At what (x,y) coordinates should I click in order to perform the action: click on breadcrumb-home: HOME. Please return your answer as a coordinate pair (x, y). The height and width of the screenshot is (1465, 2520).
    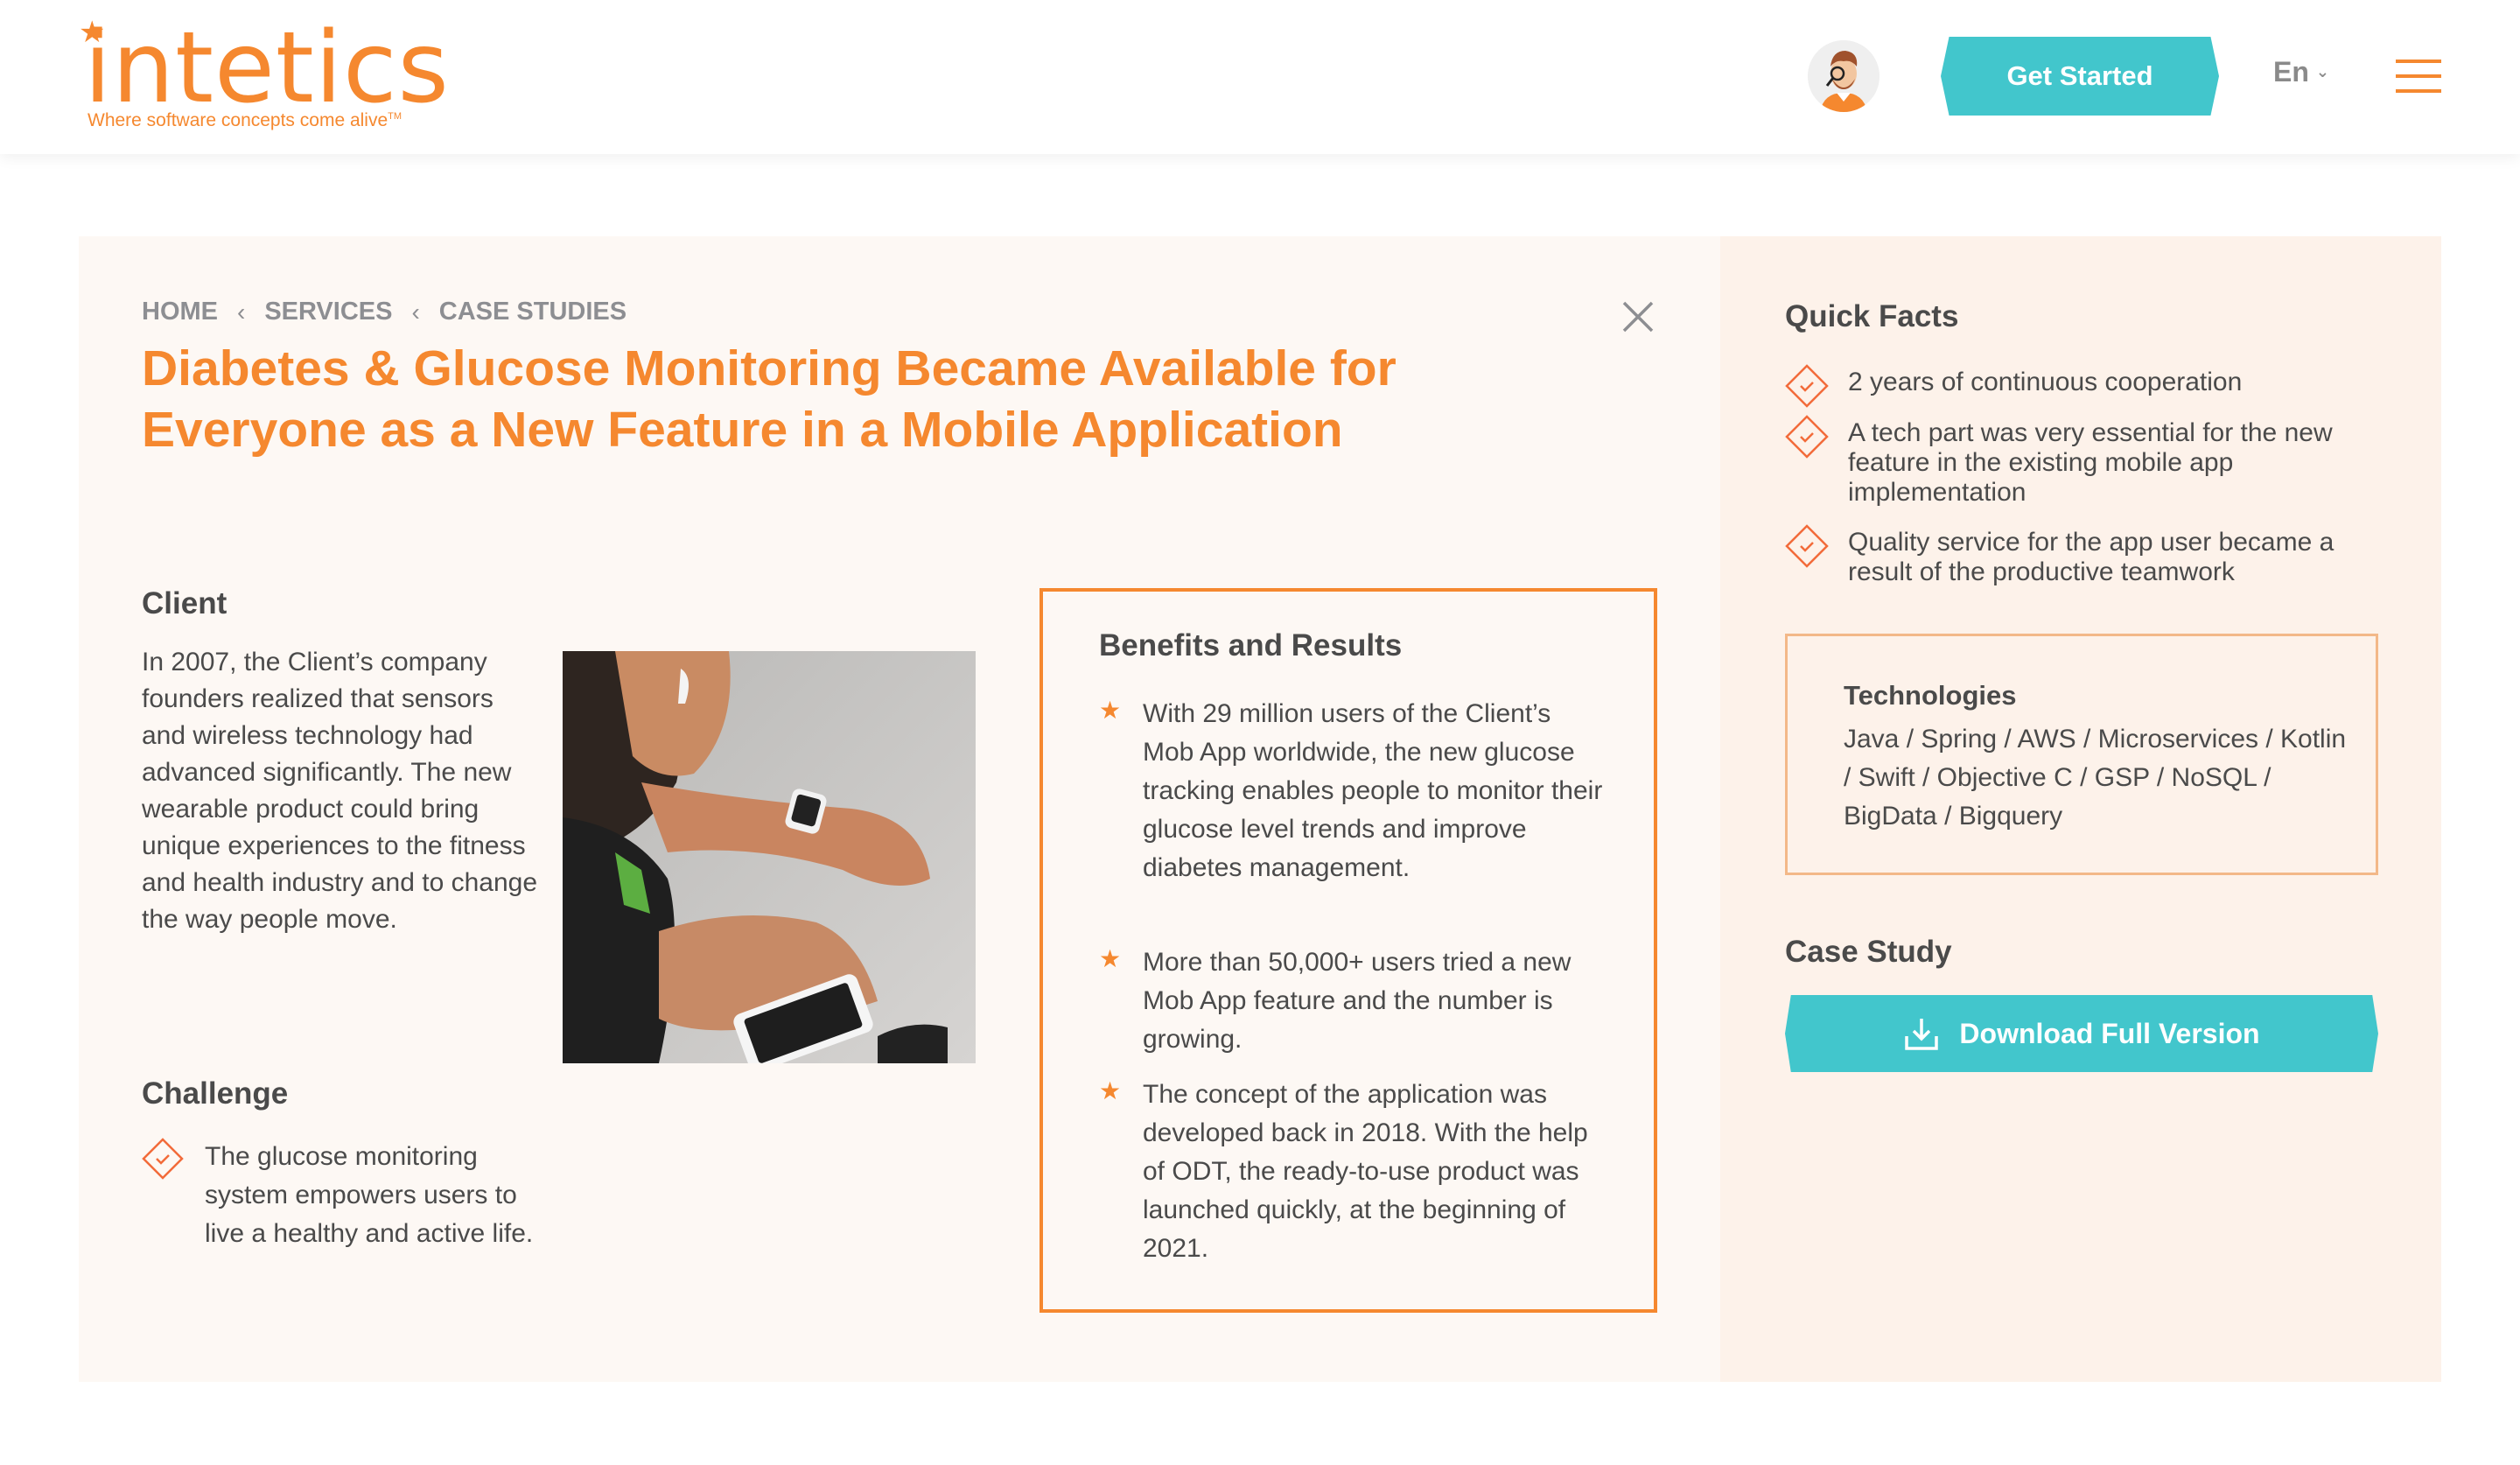
    Looking at the image, I should click on (180, 312).